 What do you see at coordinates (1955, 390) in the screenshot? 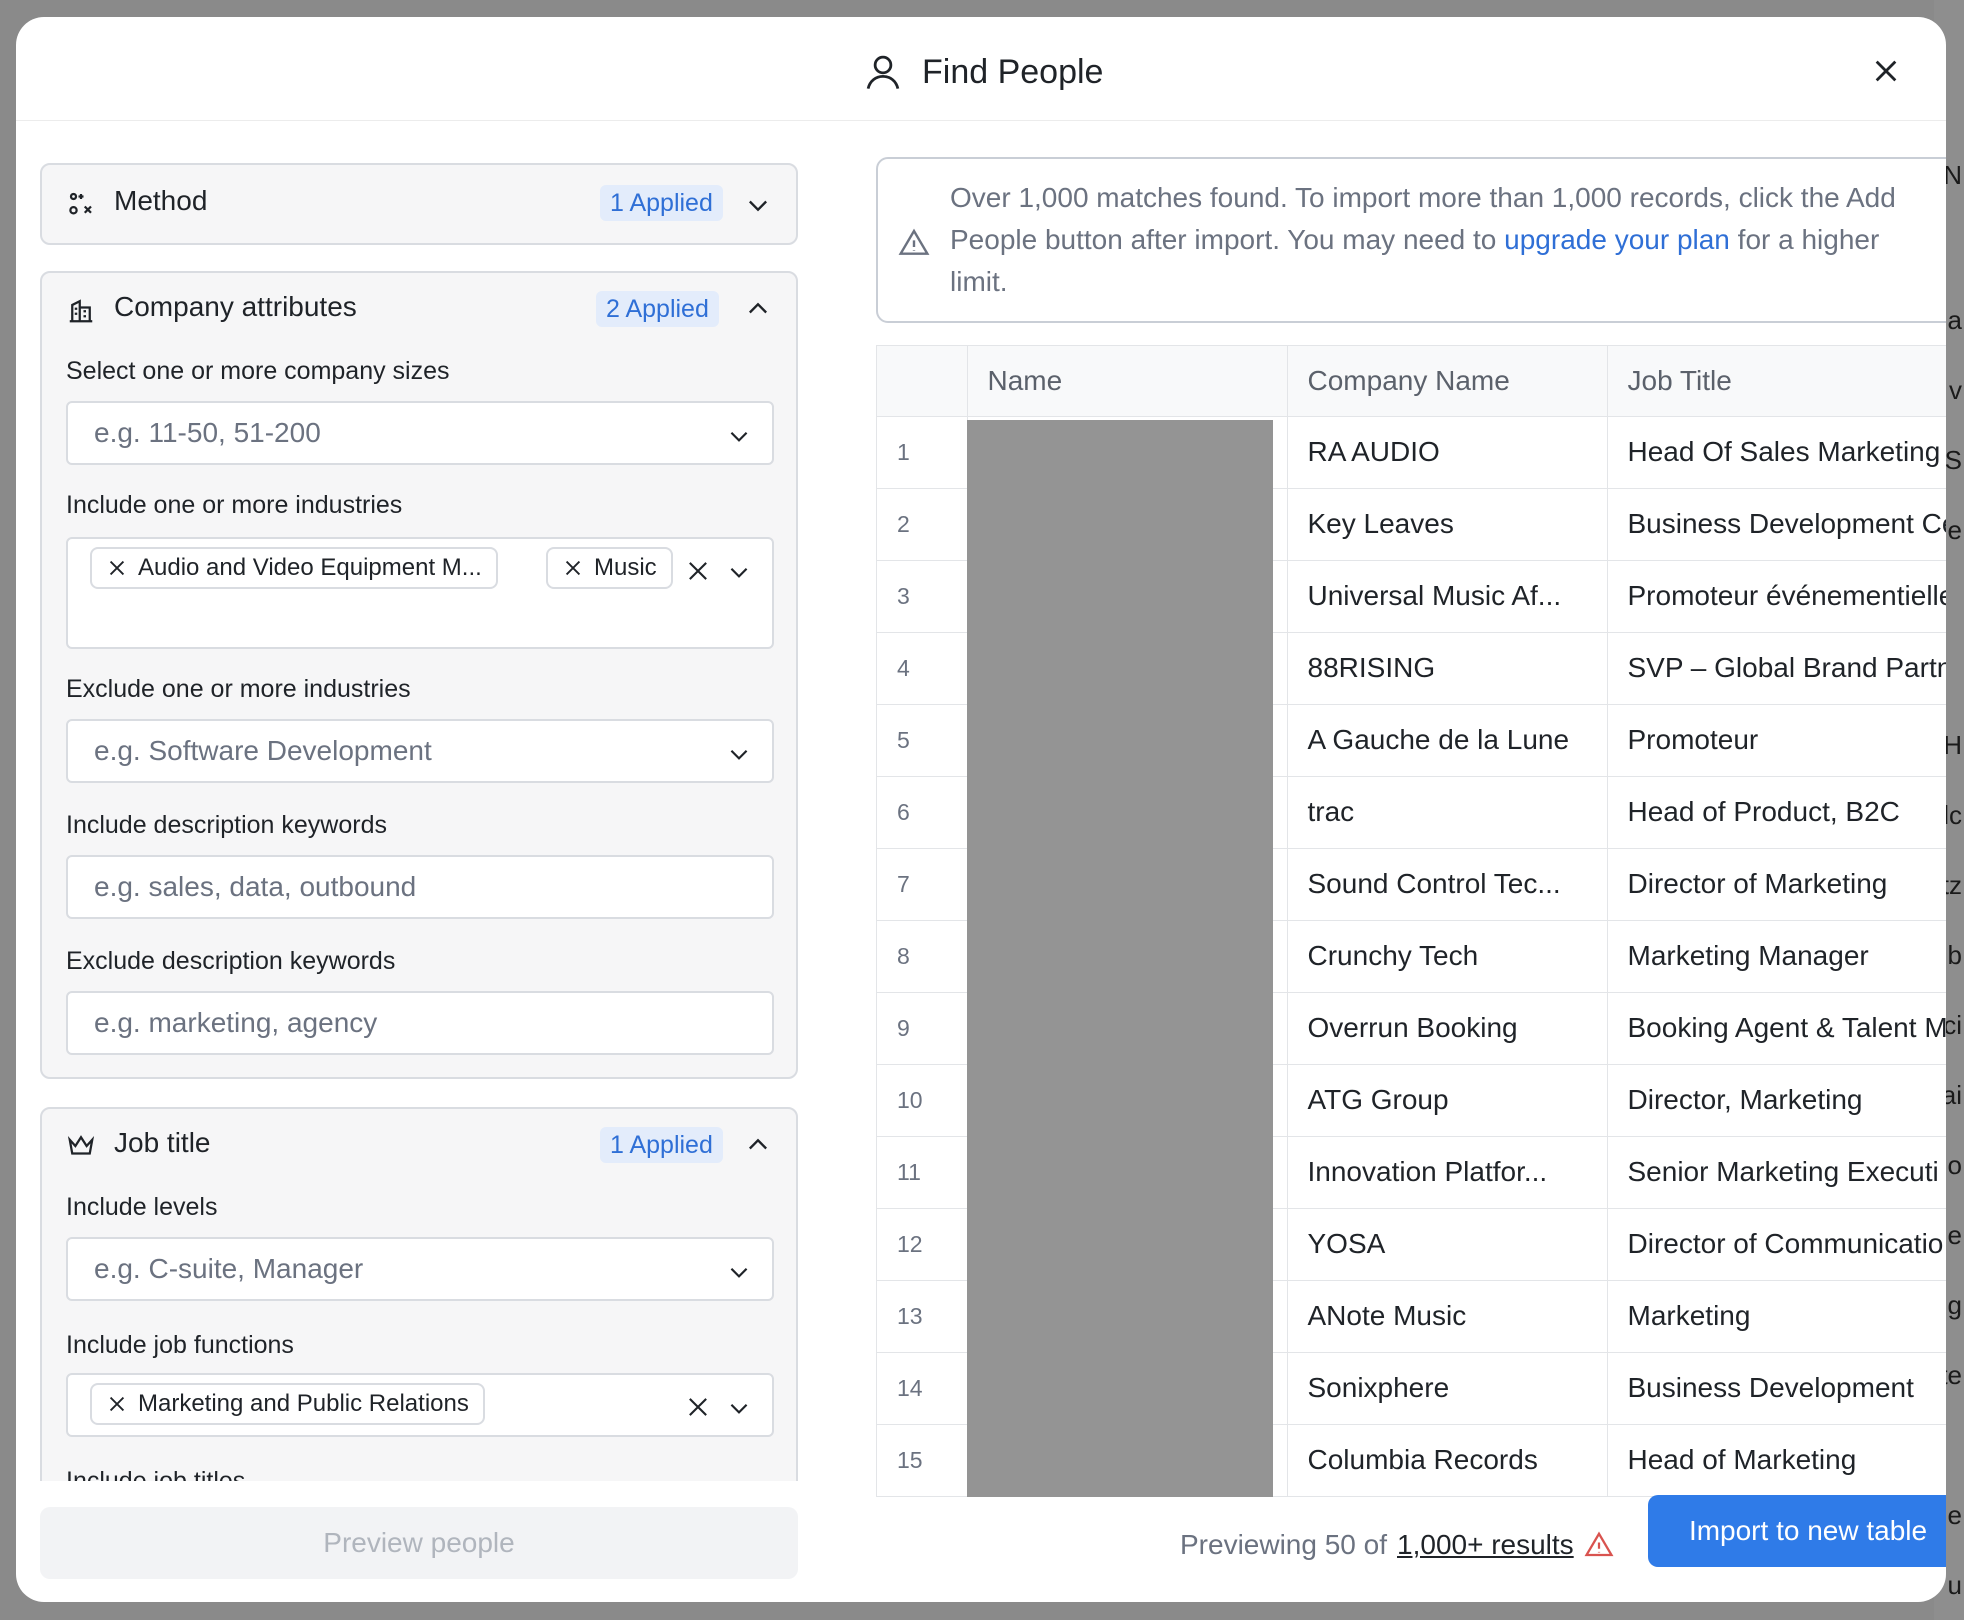
I see `background-text: v` at bounding box center [1955, 390].